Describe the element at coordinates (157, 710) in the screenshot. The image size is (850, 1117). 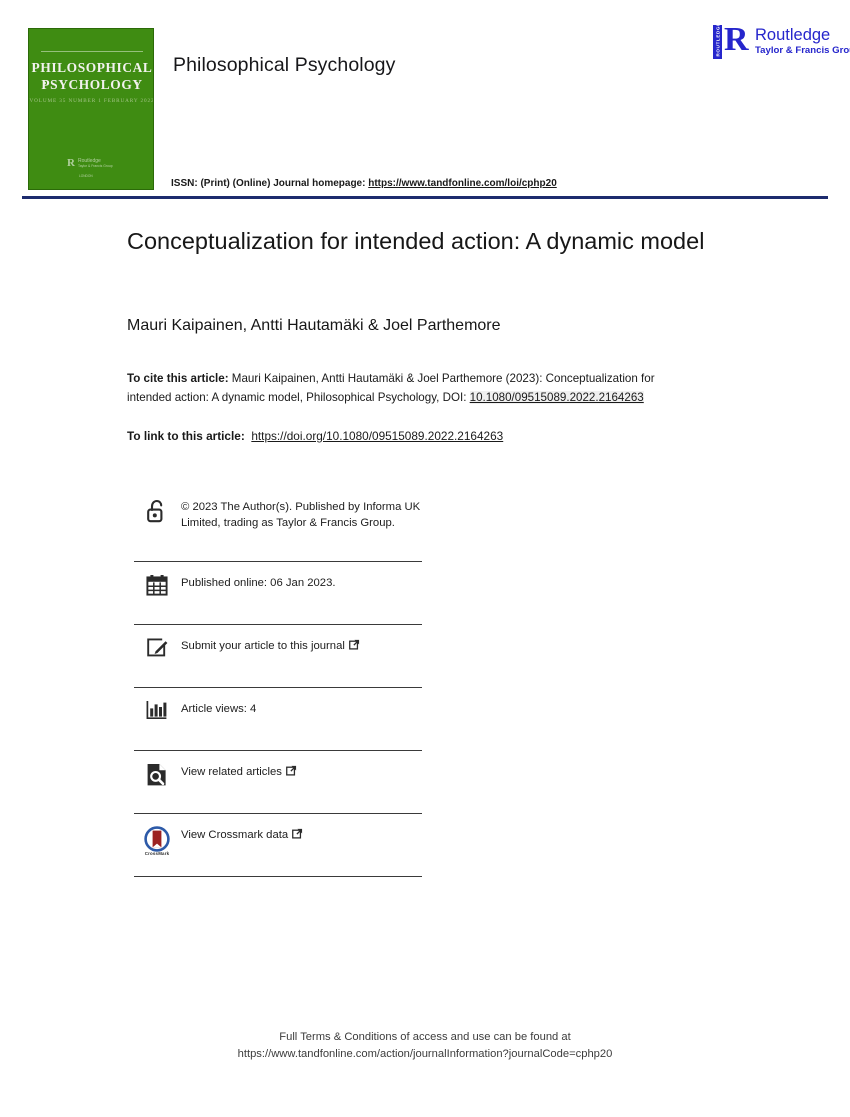
I see `article-views-chart-icon` at that location.